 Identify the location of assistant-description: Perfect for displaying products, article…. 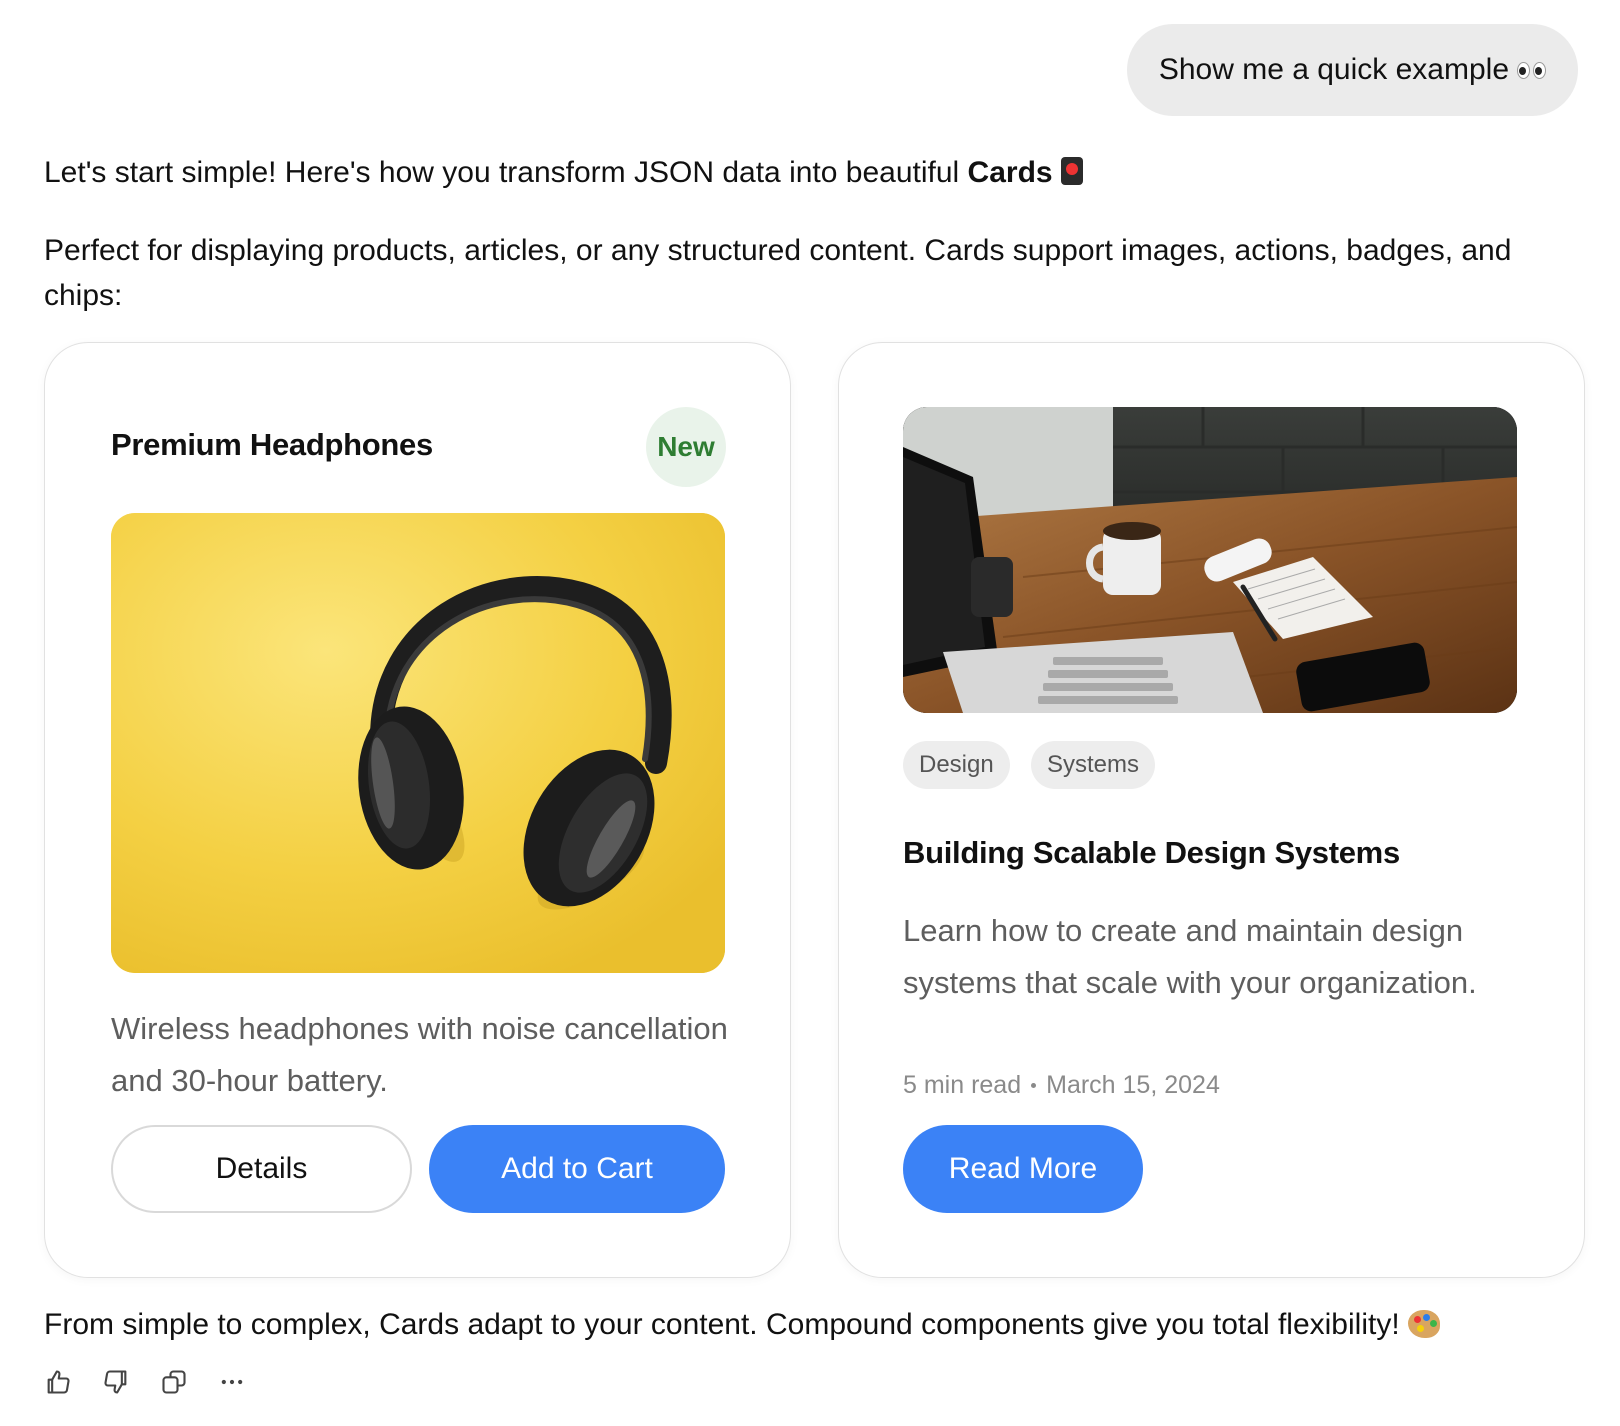
(778, 273).